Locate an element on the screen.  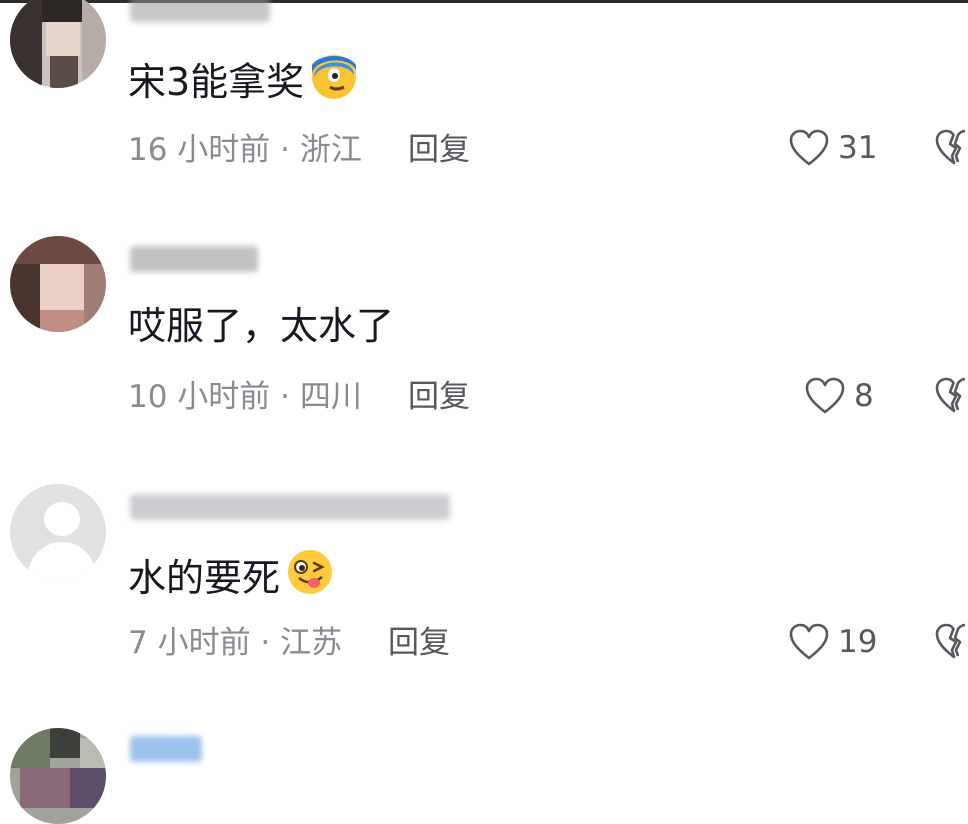
comment-text-content: 哎服了，太水了 is located at coordinates (261, 326).